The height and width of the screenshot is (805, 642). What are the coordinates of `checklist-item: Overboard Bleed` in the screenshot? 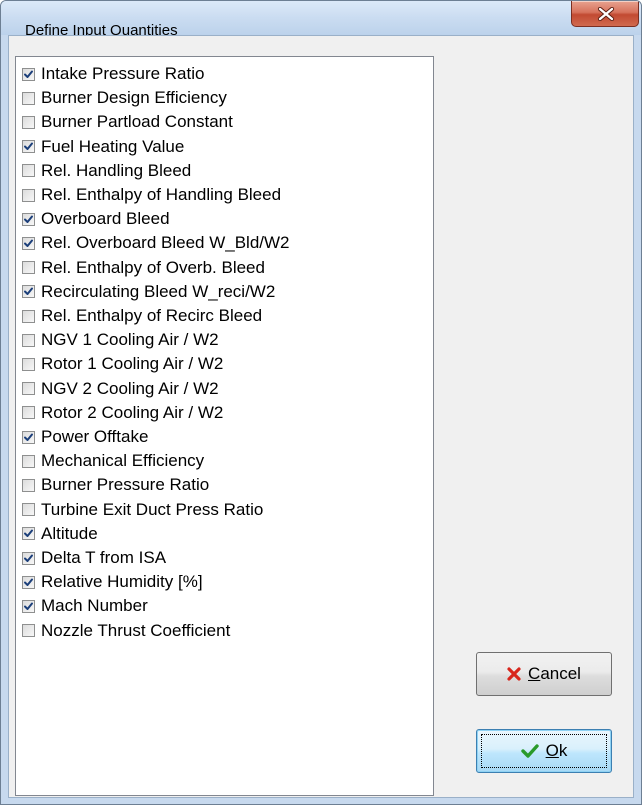 It's located at (96, 219).